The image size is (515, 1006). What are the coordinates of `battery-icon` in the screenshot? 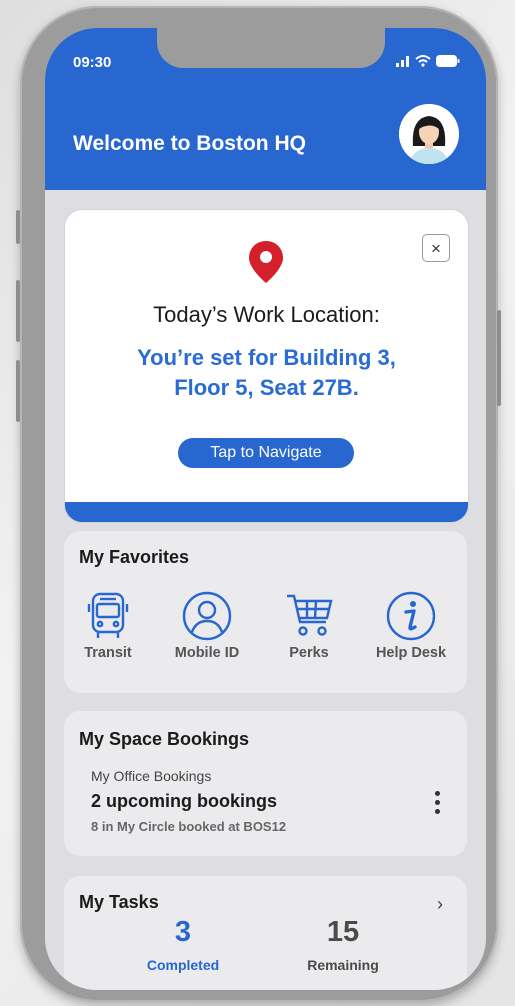 It's located at (448, 61).